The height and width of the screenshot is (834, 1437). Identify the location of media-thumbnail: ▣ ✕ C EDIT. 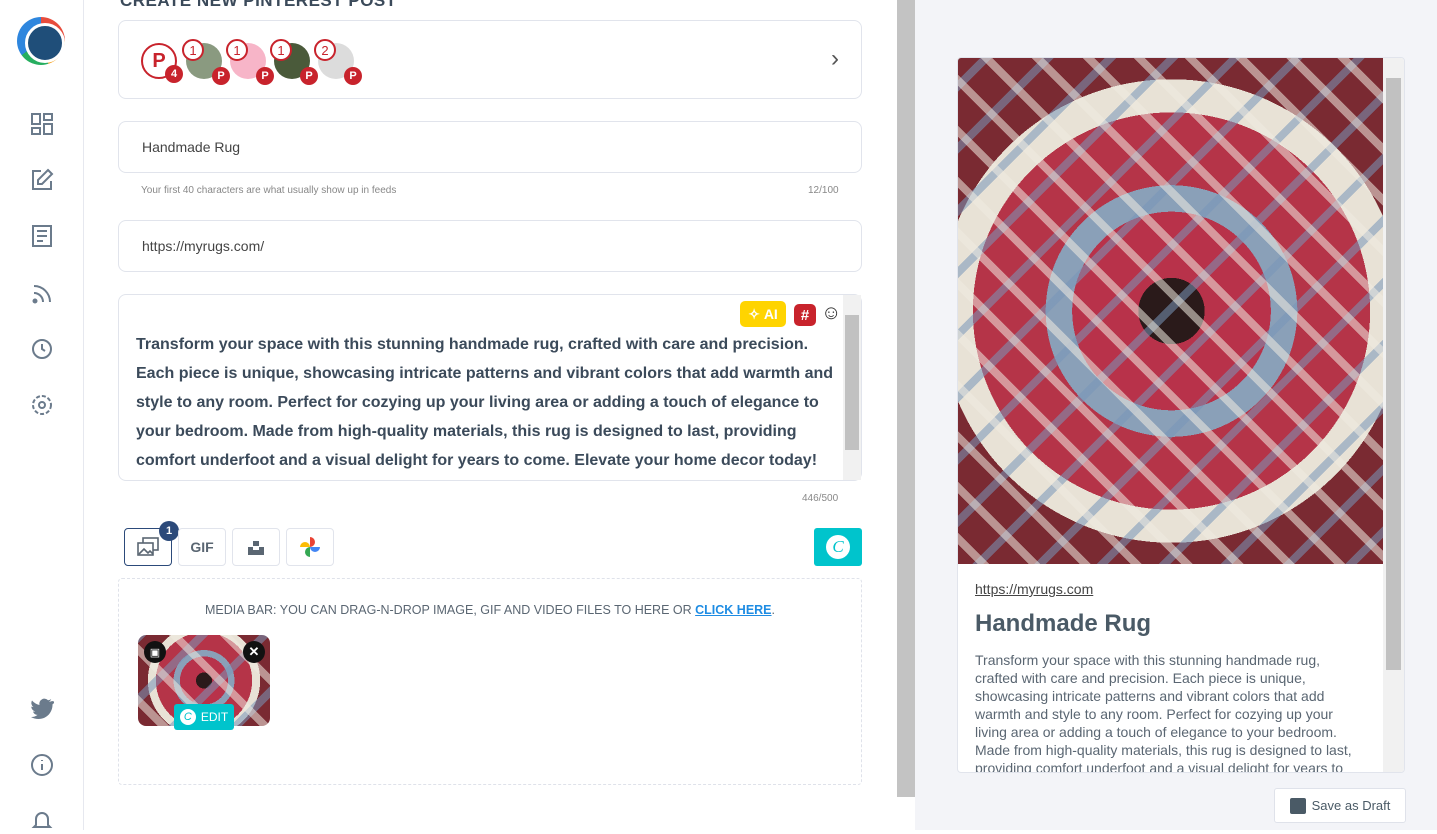
(204, 682).